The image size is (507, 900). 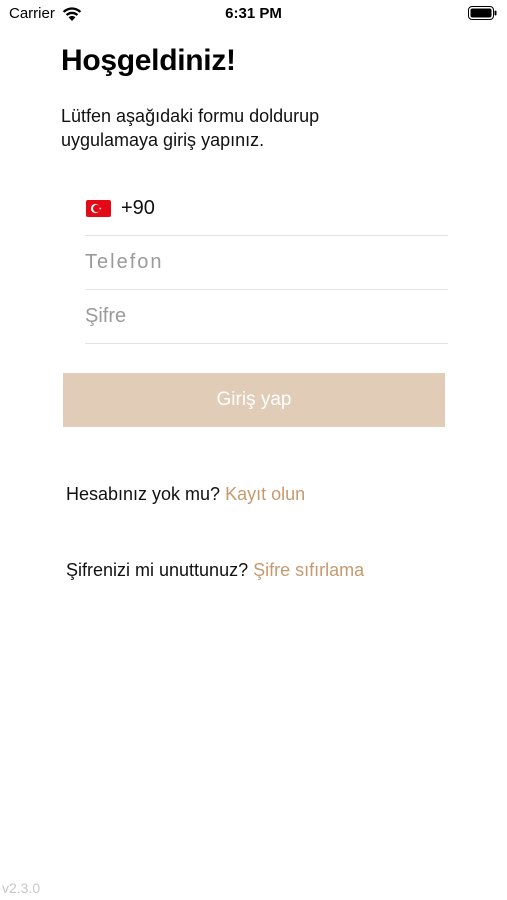 What do you see at coordinates (157, 570) in the screenshot?
I see `reset-prompt-text: Şifrenizi mi unuttunuz?` at bounding box center [157, 570].